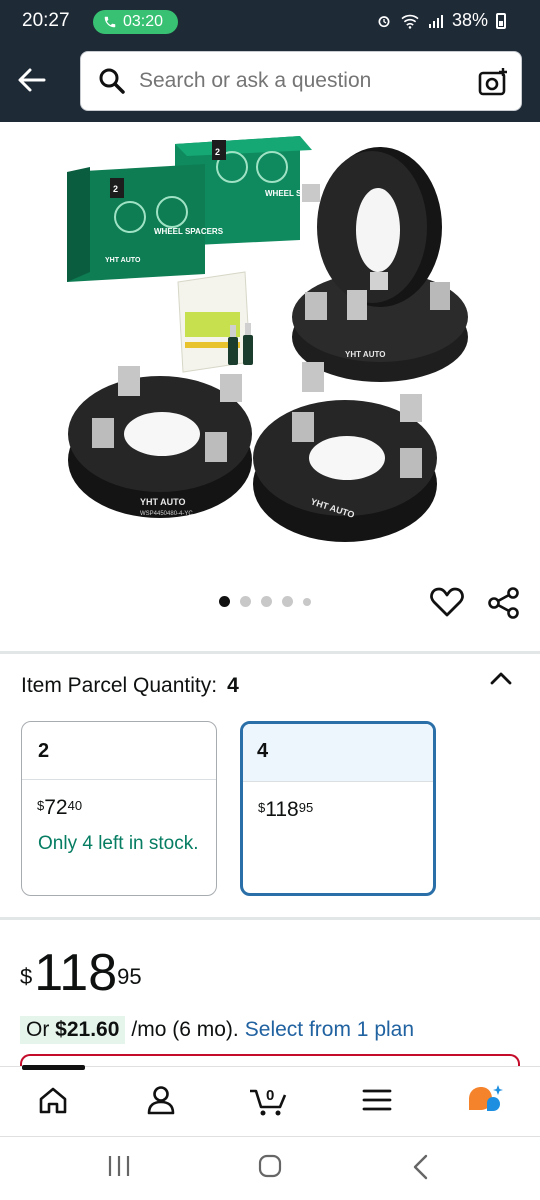  I want to click on home-icon, so click(53, 1100).